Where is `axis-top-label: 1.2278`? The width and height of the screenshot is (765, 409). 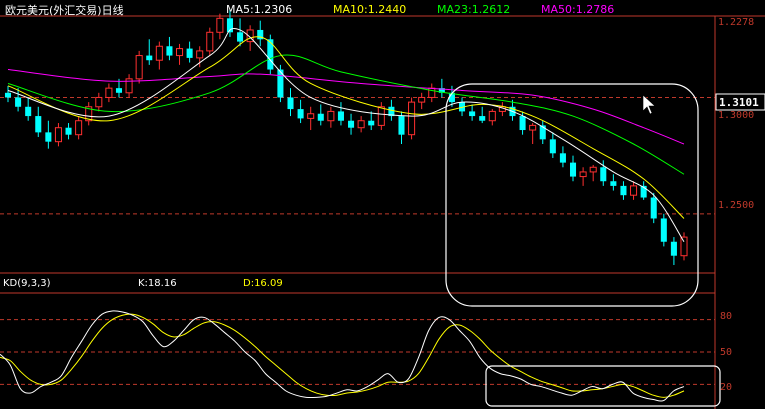
axis-top-label: 1.2278 is located at coordinates (736, 22).